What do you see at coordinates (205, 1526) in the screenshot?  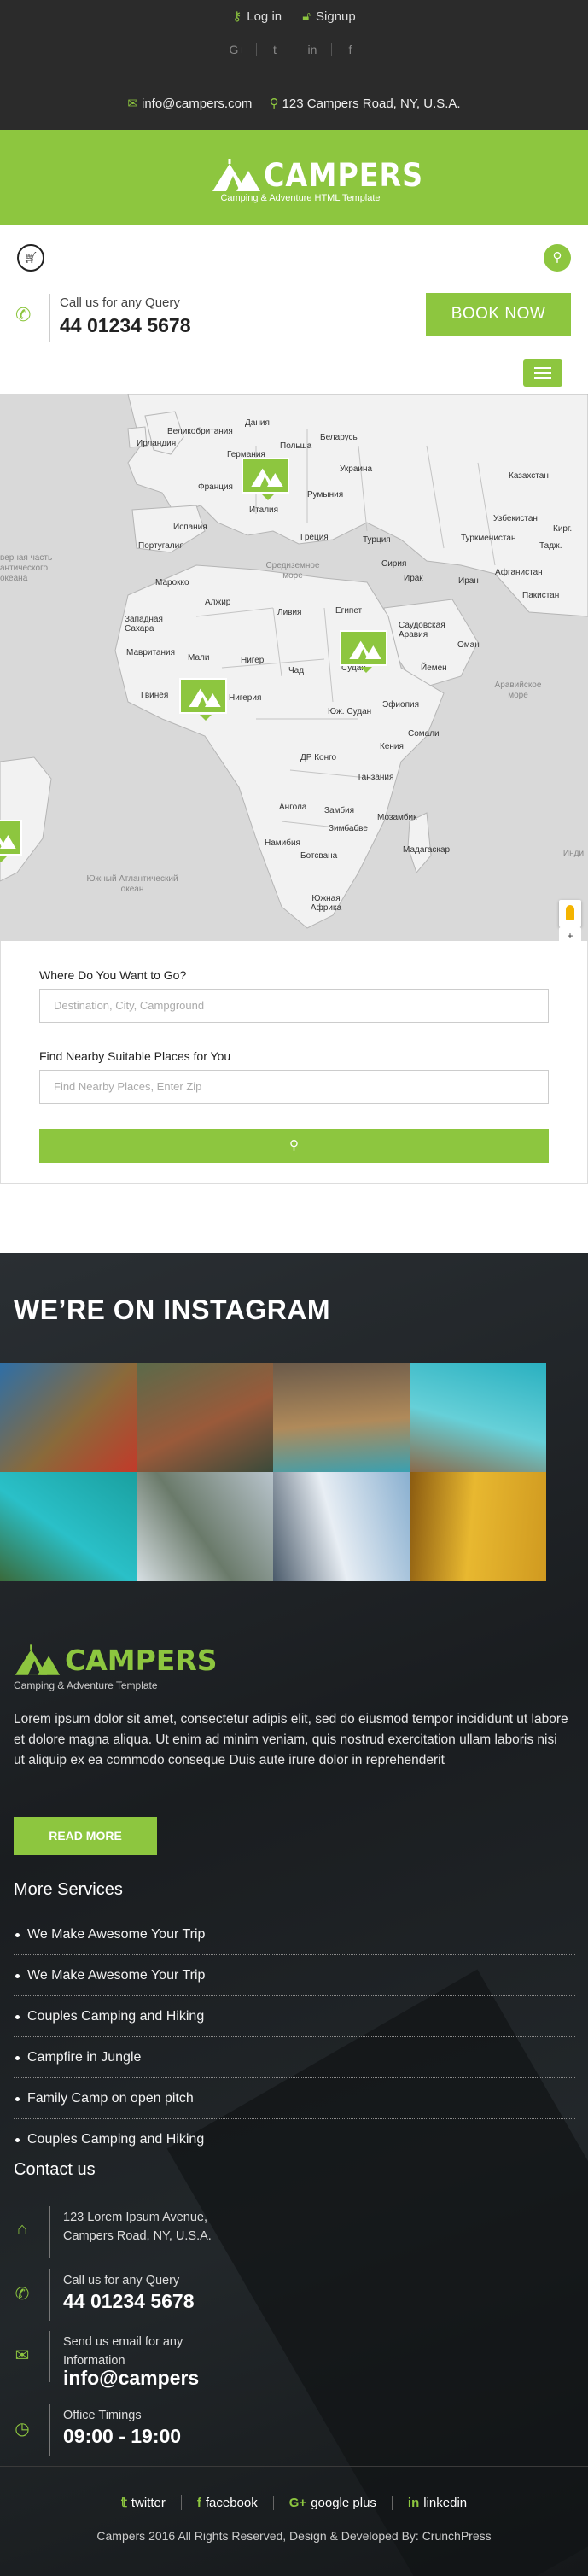 I see `stone-bridge-photo` at bounding box center [205, 1526].